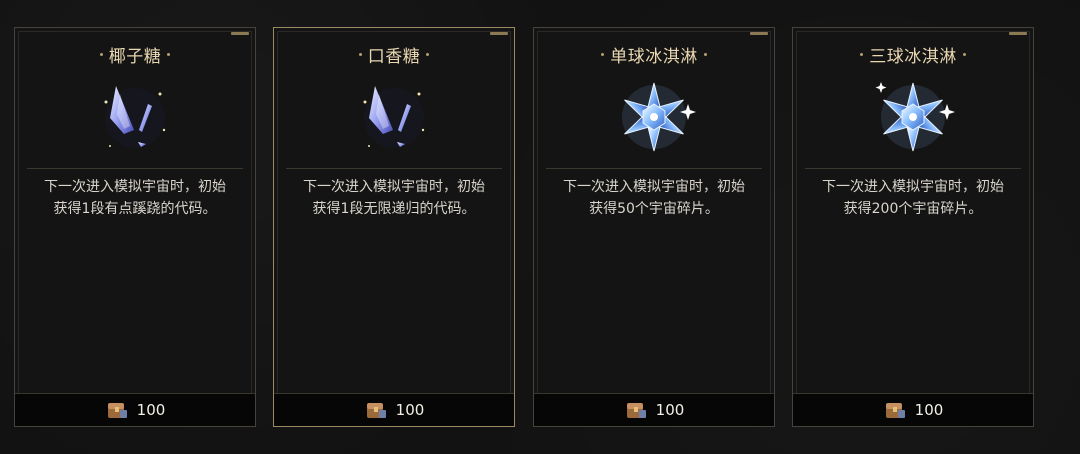  What do you see at coordinates (654, 198) in the screenshot?
I see `card-description: 下一次进入模拟宇宙时，初始 获得50个宇宙碎片。` at bounding box center [654, 198].